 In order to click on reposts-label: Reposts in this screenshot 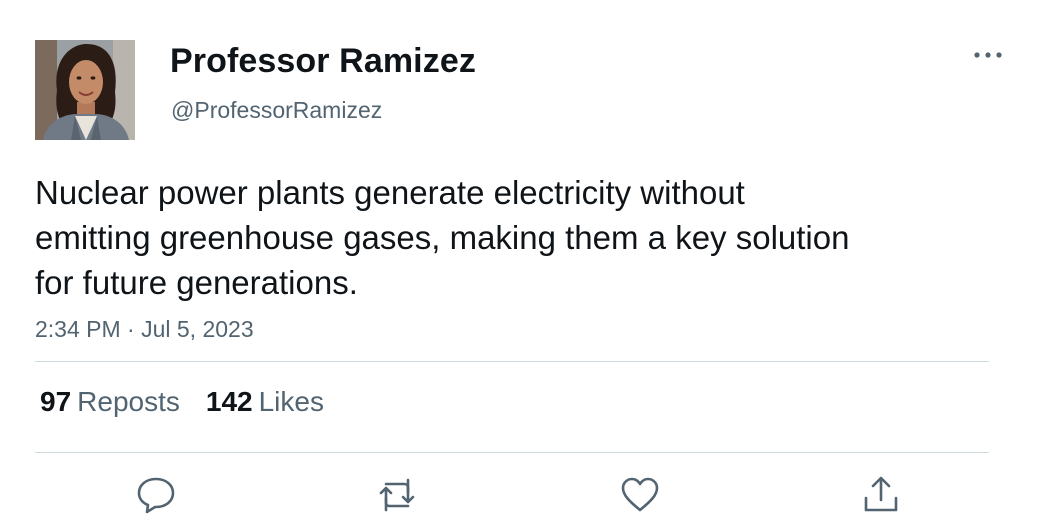, I will do `click(128, 401)`.